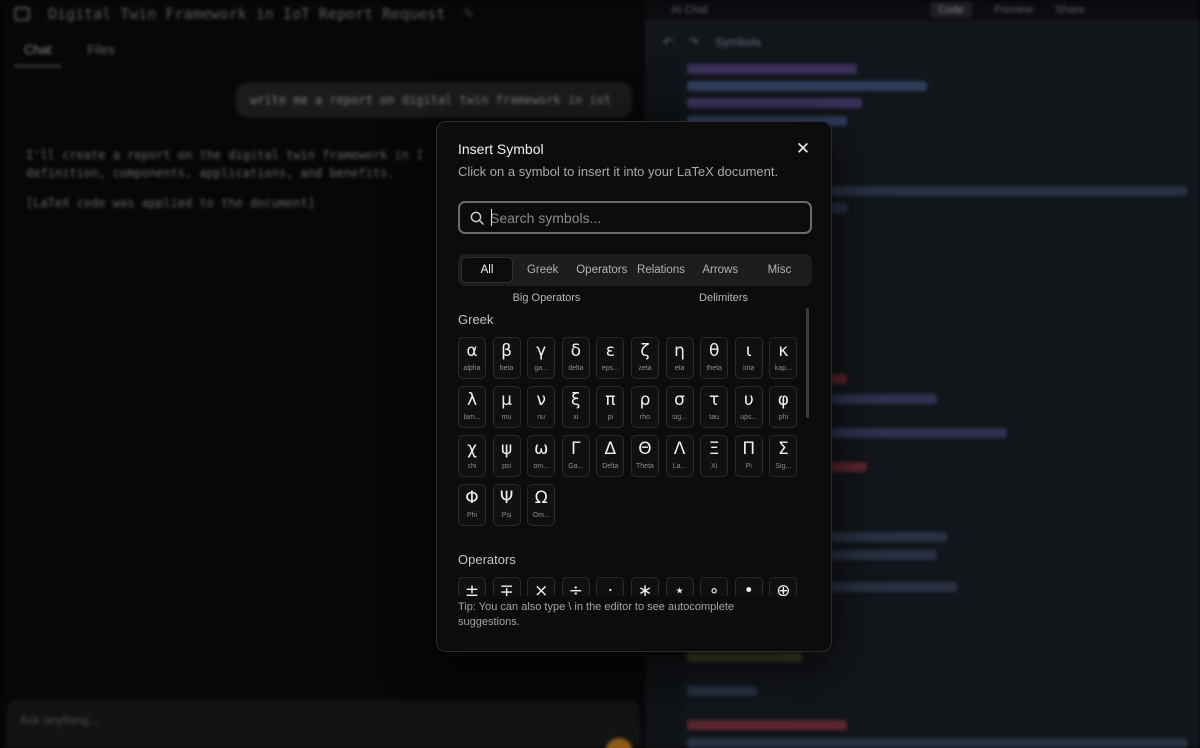  Describe the element at coordinates (472, 498) in the screenshot. I see `symbol-glyph: Φ` at that location.